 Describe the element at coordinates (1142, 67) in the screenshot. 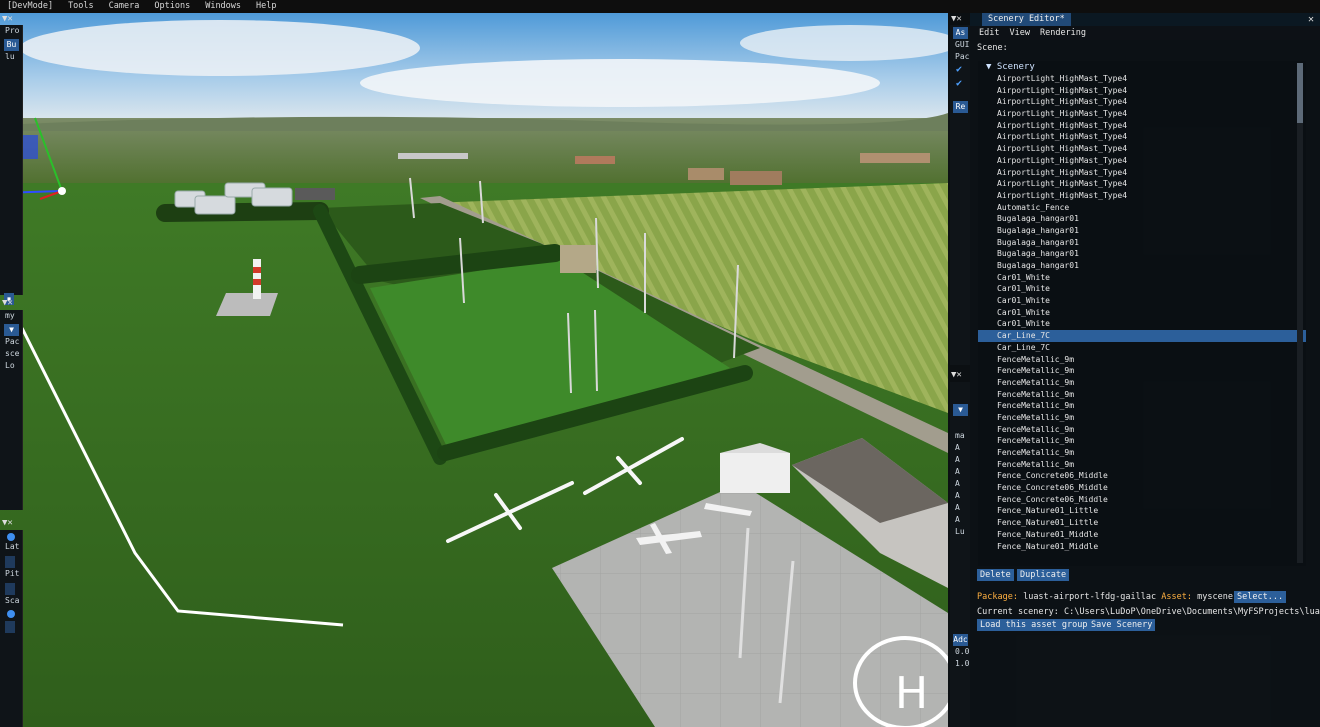

I see `scene-tree-root: ▼ Scenery` at that location.